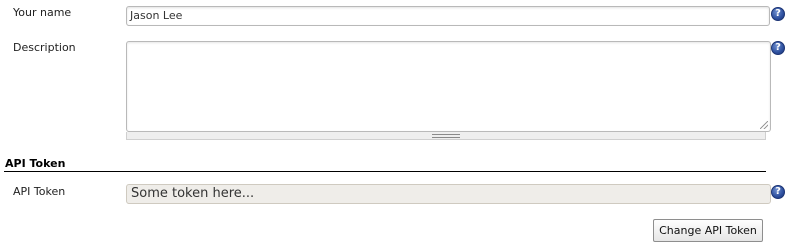 The image size is (793, 251). What do you see at coordinates (778, 48) in the screenshot?
I see `description-help-icon: ?` at bounding box center [778, 48].